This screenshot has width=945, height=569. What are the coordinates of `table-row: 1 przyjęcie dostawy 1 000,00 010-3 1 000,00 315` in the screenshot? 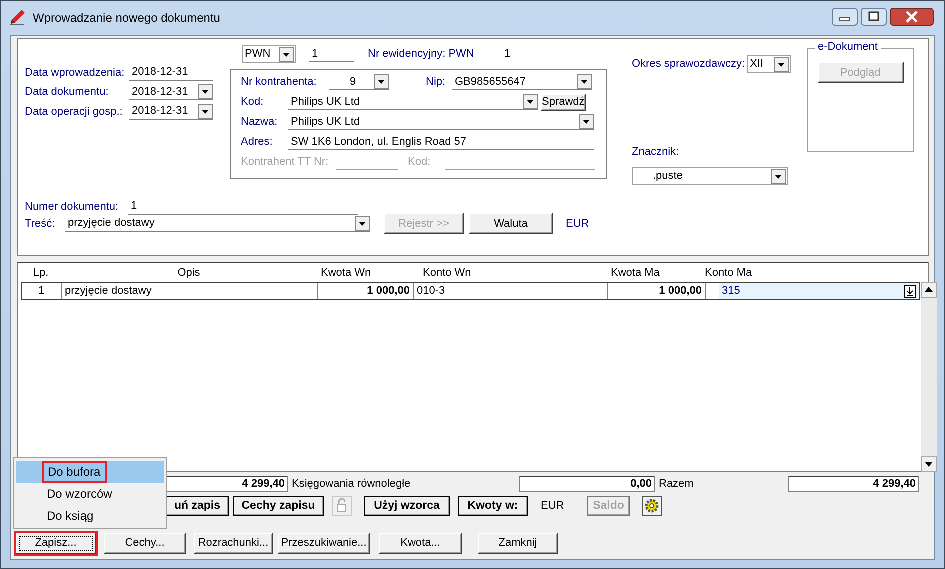 It's located at (470, 291).